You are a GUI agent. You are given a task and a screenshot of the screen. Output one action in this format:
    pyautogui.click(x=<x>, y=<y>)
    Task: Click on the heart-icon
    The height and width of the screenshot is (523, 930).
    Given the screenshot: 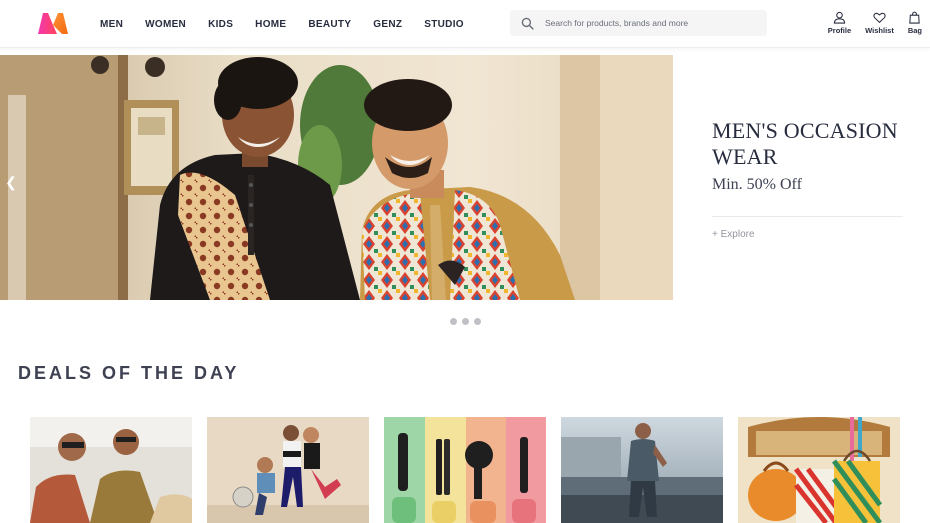 What is the action you would take?
    pyautogui.click(x=879, y=18)
    